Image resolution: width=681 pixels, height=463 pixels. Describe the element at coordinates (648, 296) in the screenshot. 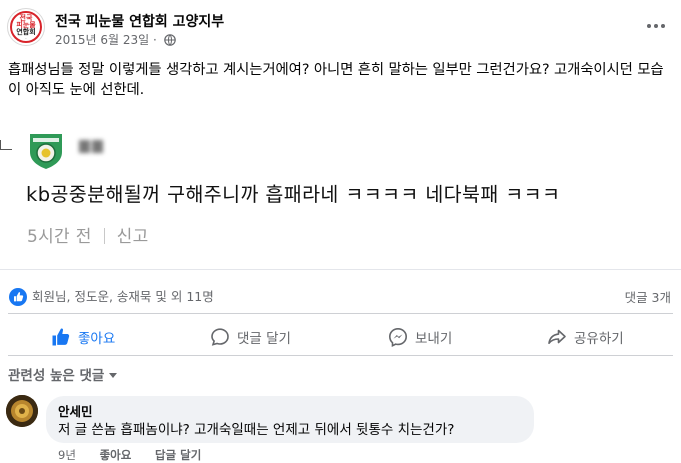

I see `comments-count: 댓글 3개` at that location.